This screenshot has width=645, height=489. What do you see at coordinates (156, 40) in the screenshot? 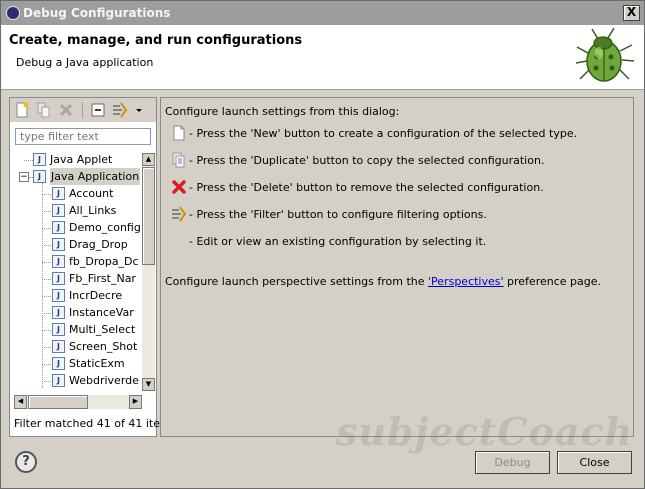
I see `header-title: Create, manage, and run configurations` at bounding box center [156, 40].